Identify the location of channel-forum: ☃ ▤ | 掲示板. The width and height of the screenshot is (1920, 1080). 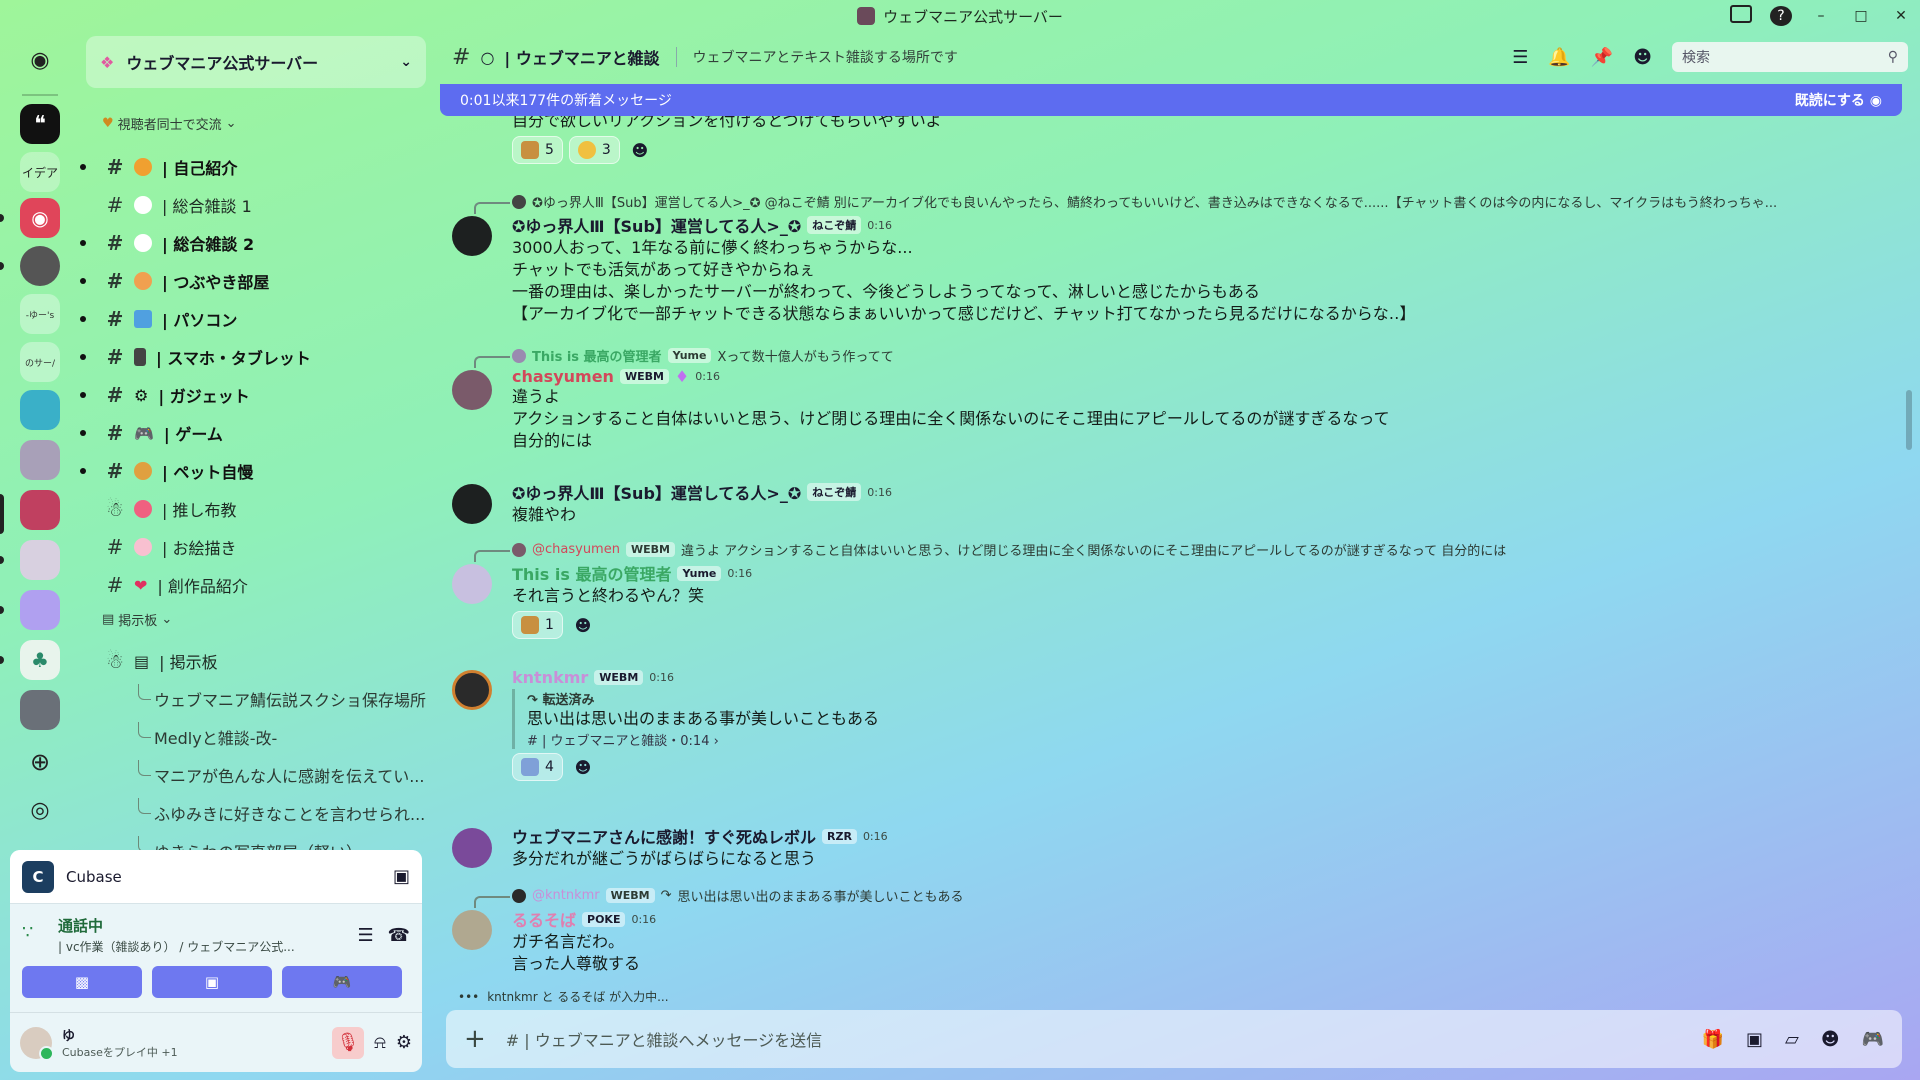
(261, 661).